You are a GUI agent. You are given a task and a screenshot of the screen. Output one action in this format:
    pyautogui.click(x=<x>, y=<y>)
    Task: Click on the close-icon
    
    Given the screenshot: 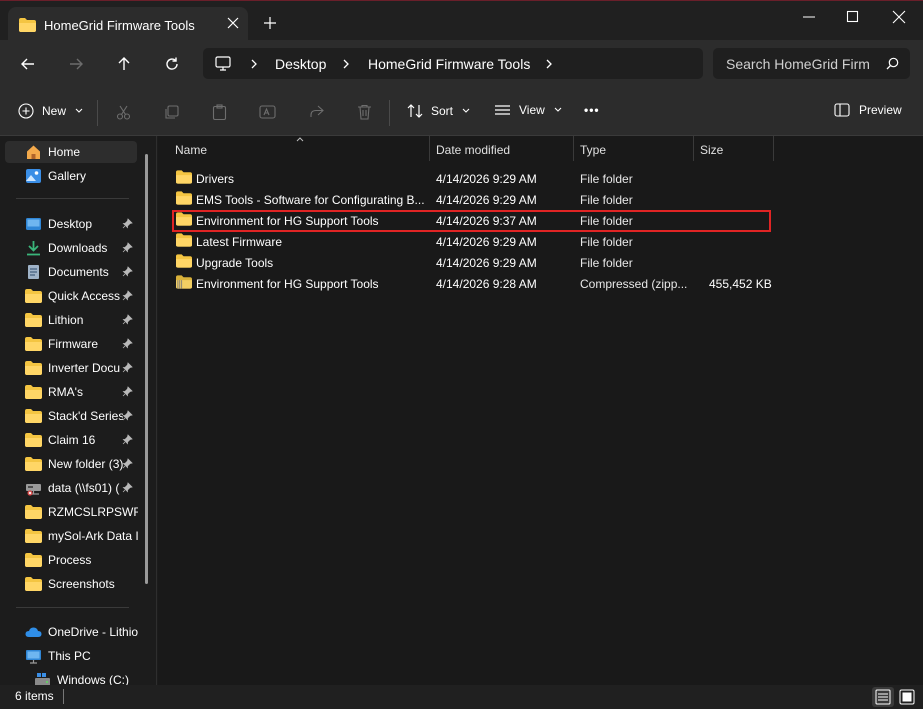 What is the action you would take?
    pyautogui.click(x=899, y=17)
    